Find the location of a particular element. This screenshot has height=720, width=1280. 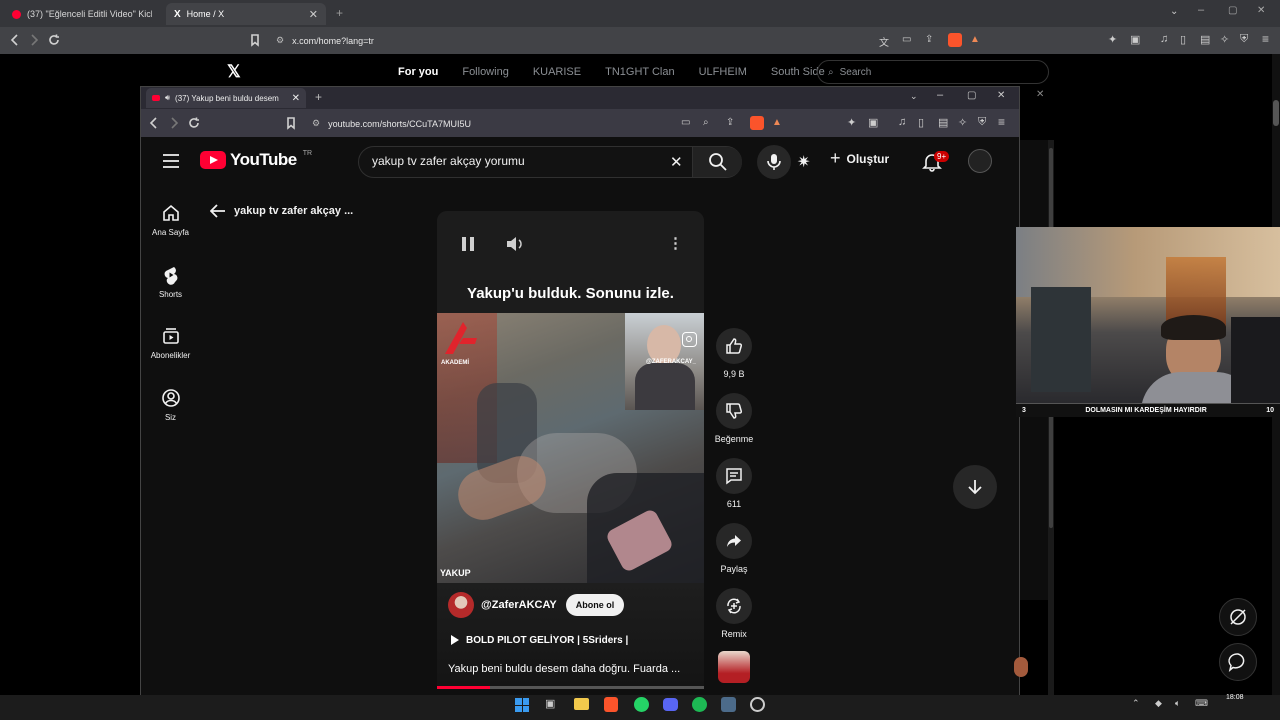

pause-button is located at coordinates (468, 244).